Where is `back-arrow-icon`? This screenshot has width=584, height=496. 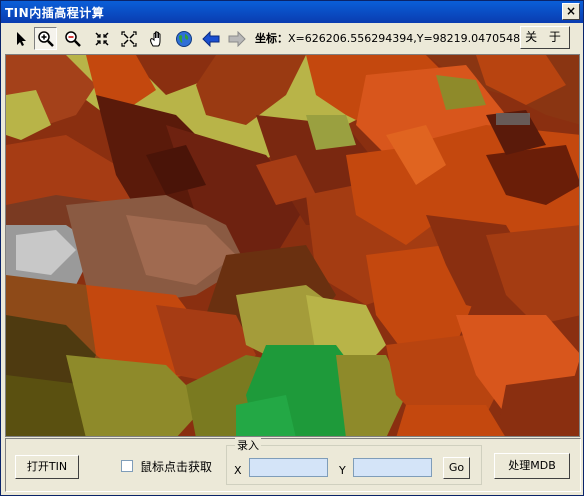 back-arrow-icon is located at coordinates (210, 38).